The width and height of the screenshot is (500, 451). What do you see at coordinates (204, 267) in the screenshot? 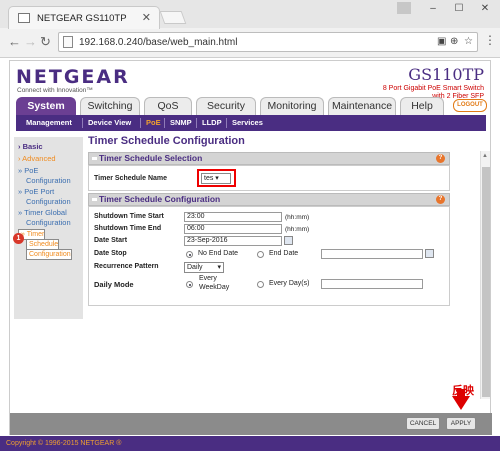
I see `recurrence-select: Daily ▾` at bounding box center [204, 267].